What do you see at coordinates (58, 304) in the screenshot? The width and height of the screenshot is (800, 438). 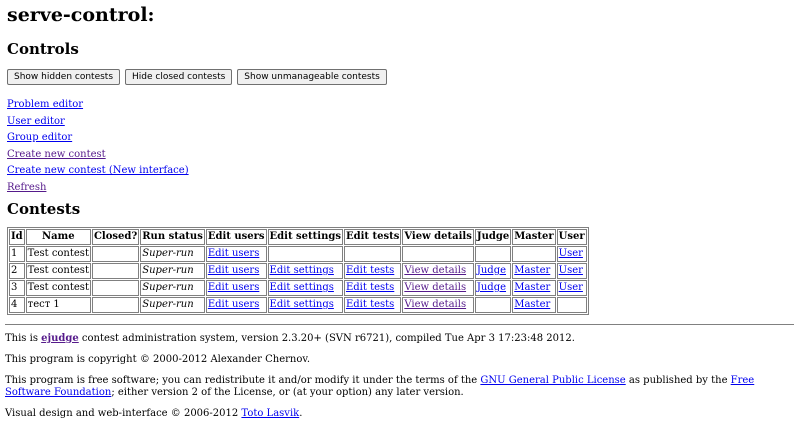 I see `contest-name: тест 1` at bounding box center [58, 304].